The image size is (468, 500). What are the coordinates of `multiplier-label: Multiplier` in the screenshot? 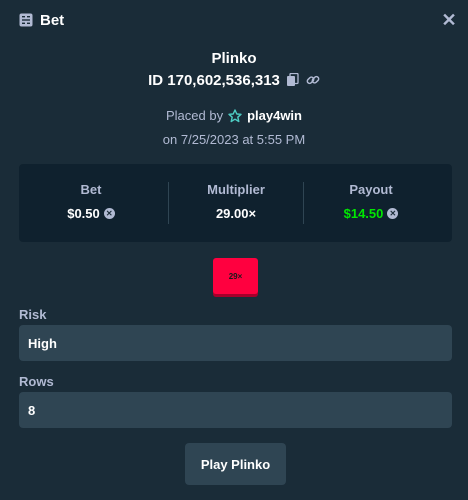 It's located at (236, 189).